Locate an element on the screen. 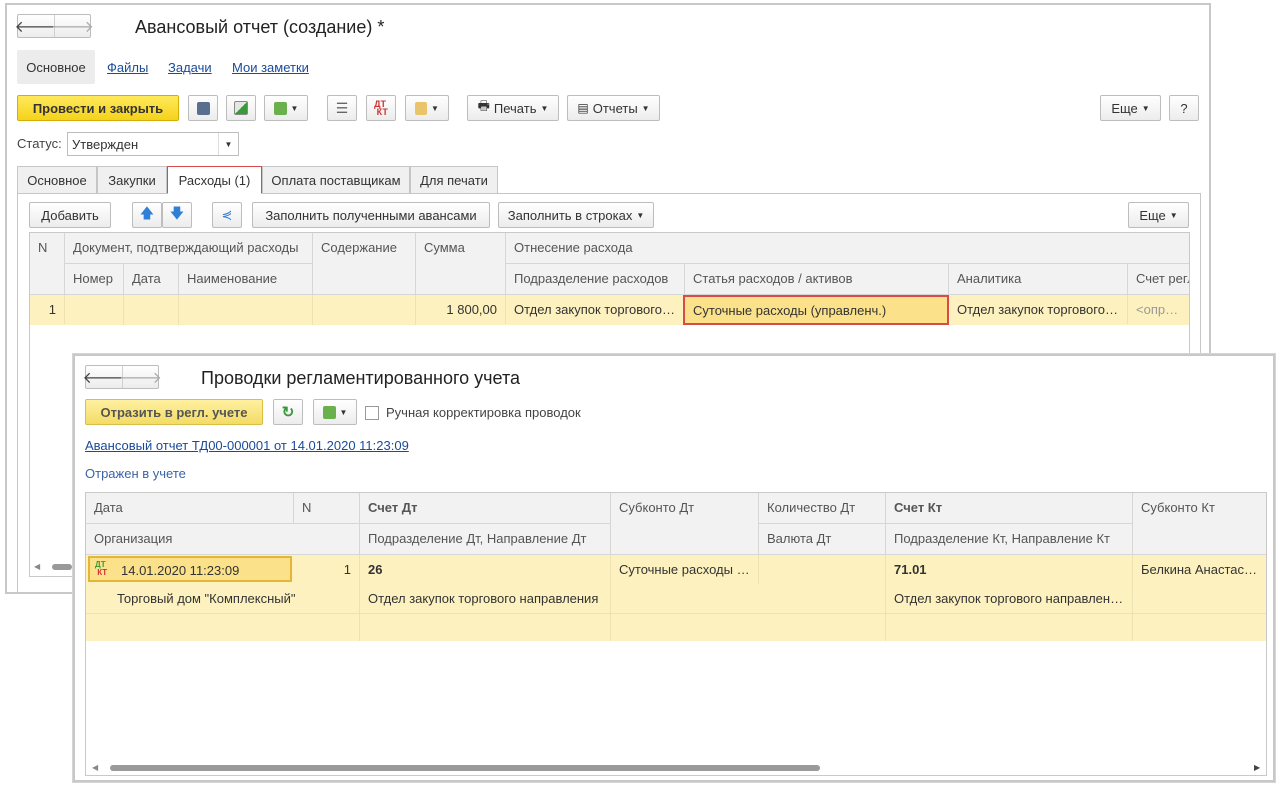 This screenshot has width=1279, height=785. print-button: 🖶 Печать ▼ is located at coordinates (513, 108).